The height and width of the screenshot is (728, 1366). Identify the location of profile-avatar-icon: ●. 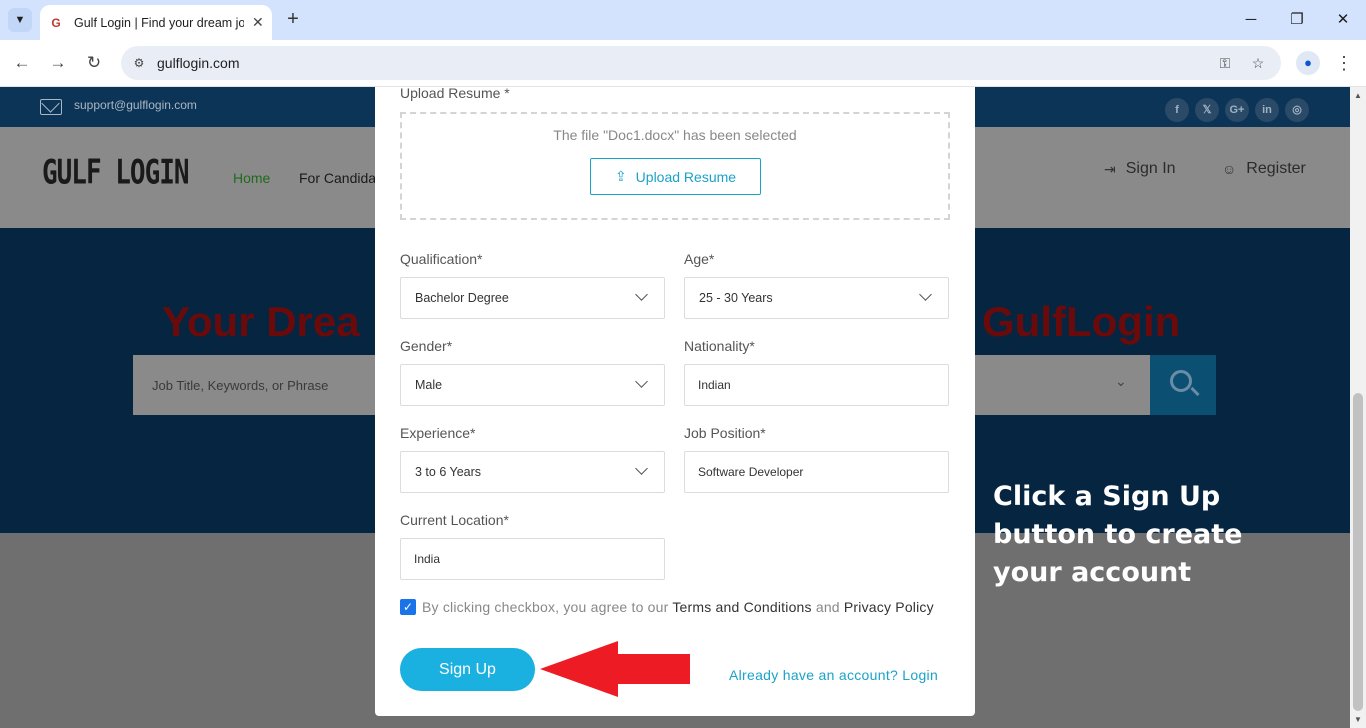
(1308, 63).